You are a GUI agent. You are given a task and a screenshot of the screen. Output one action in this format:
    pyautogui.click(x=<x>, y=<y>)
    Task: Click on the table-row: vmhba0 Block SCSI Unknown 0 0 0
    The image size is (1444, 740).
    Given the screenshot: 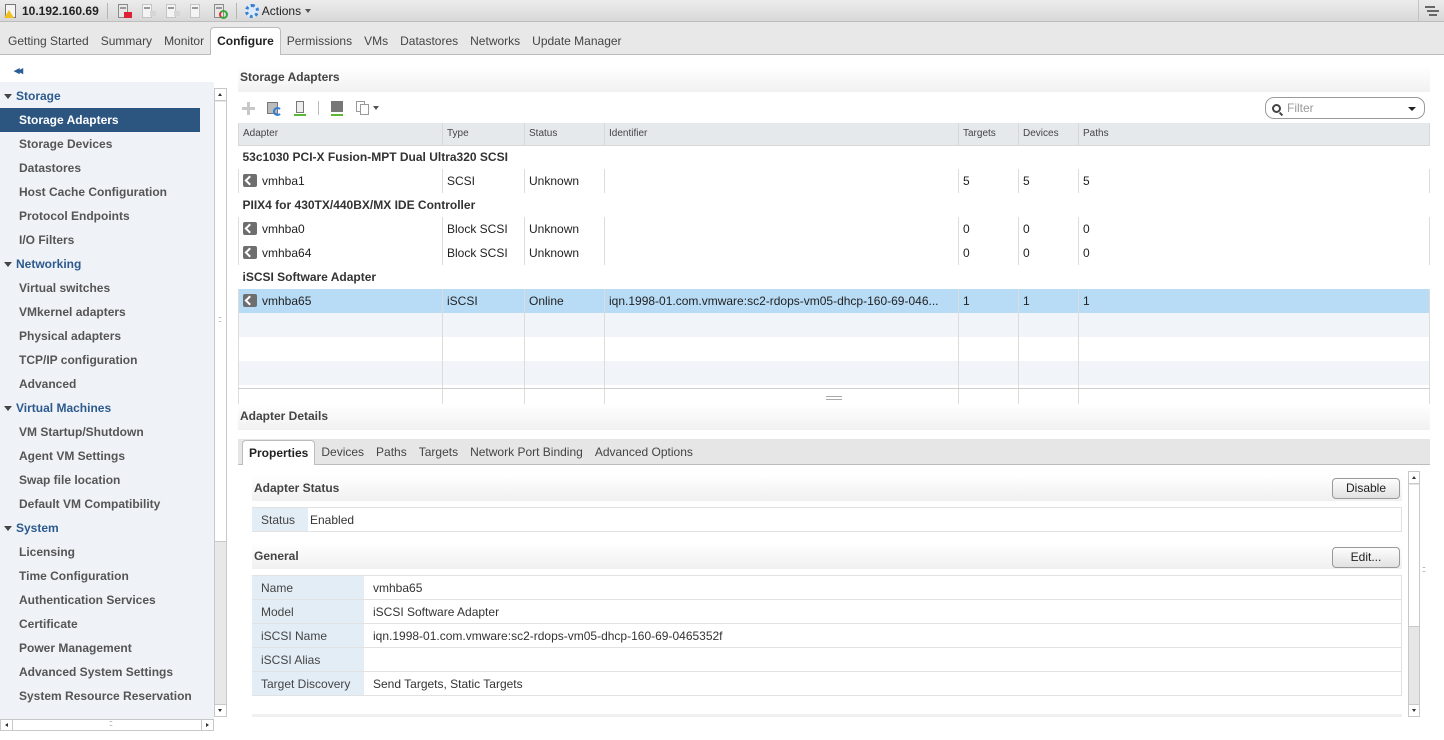 What is the action you would take?
    pyautogui.click(x=834, y=229)
    